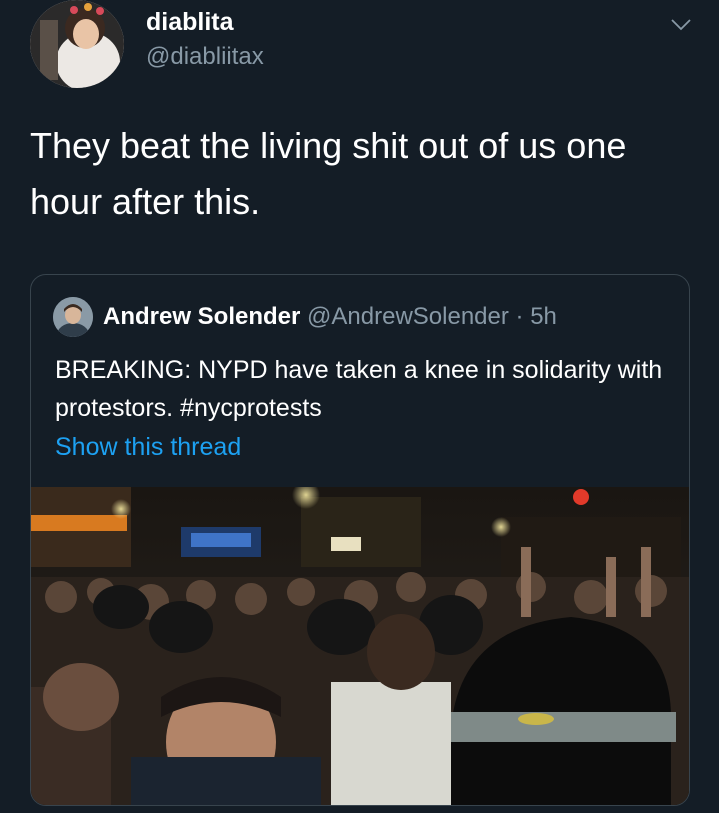 The height and width of the screenshot is (813, 719). I want to click on avatar, so click(77, 44).